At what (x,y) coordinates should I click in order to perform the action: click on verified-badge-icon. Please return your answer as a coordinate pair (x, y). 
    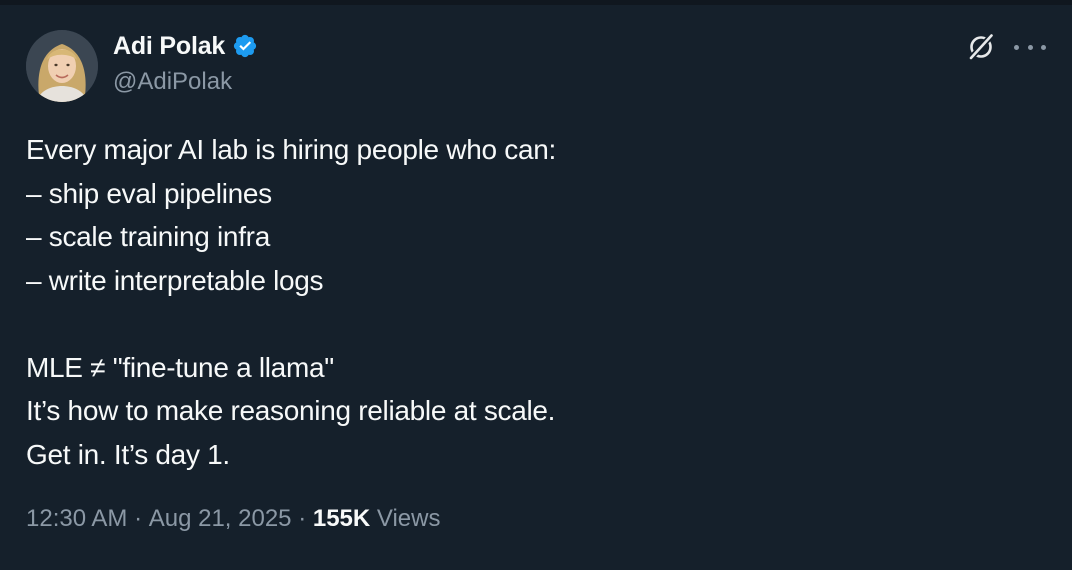
    Looking at the image, I should click on (245, 46).